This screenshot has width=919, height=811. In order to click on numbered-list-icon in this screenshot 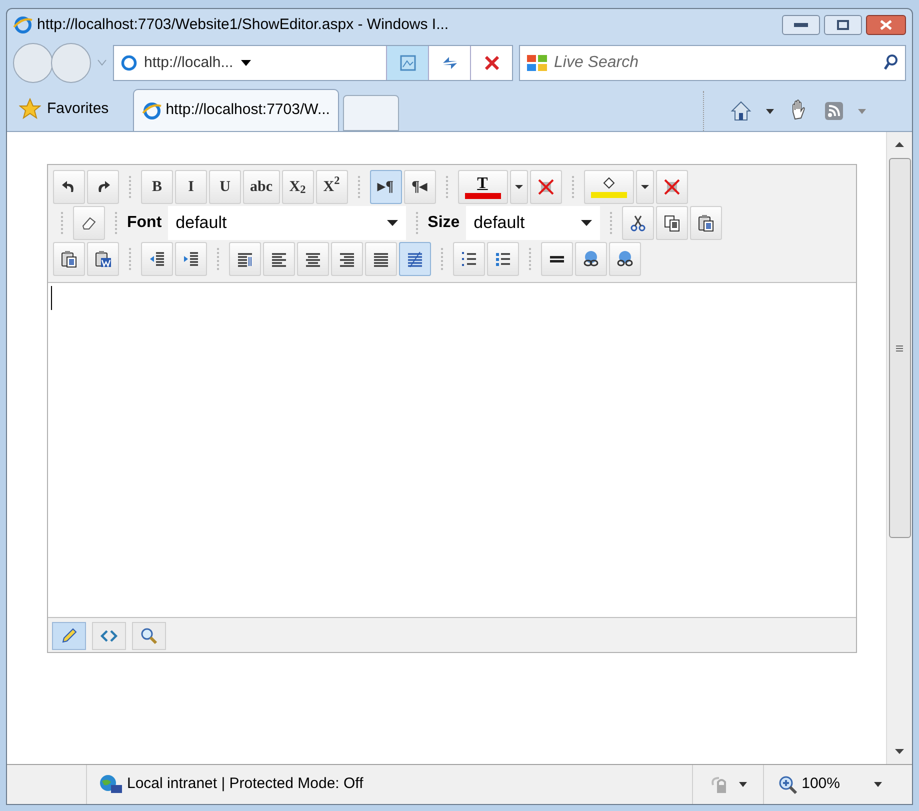, I will do `click(469, 259)`.